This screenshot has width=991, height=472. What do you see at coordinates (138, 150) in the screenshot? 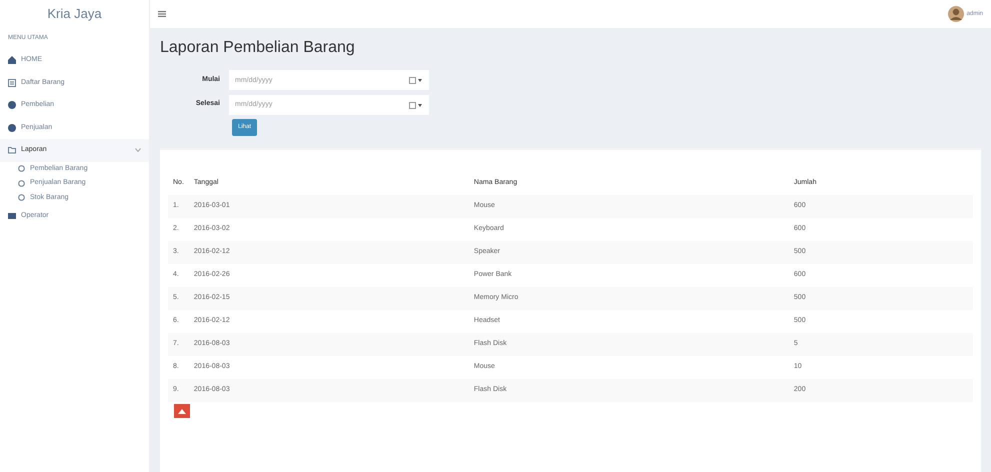
I see `chevron-icon` at bounding box center [138, 150].